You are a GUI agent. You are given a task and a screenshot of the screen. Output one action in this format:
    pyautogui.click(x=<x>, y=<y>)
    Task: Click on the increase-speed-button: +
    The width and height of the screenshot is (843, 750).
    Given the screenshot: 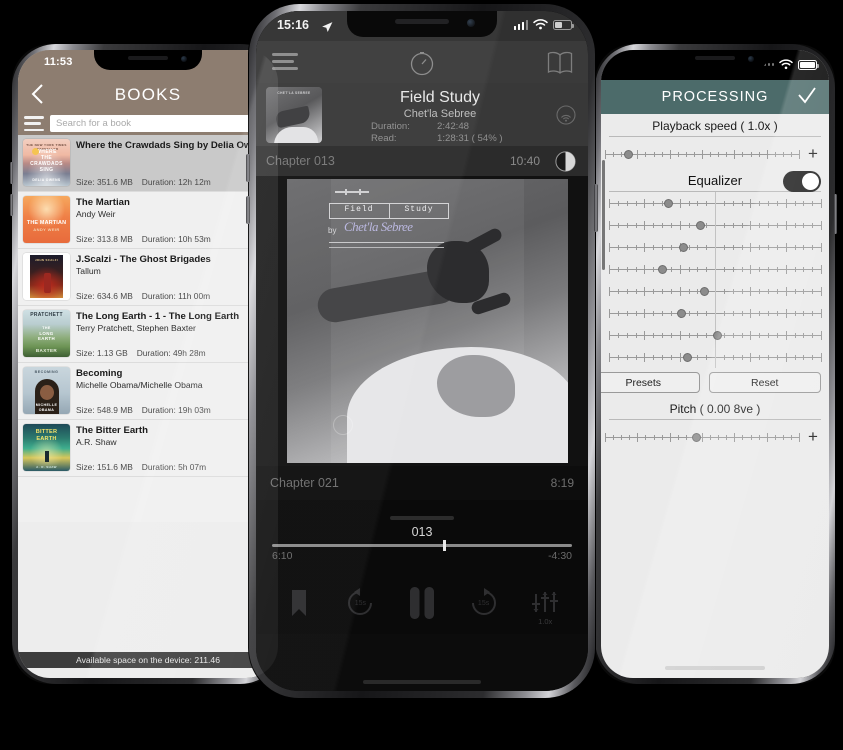 What is the action you would take?
    pyautogui.click(x=813, y=154)
    